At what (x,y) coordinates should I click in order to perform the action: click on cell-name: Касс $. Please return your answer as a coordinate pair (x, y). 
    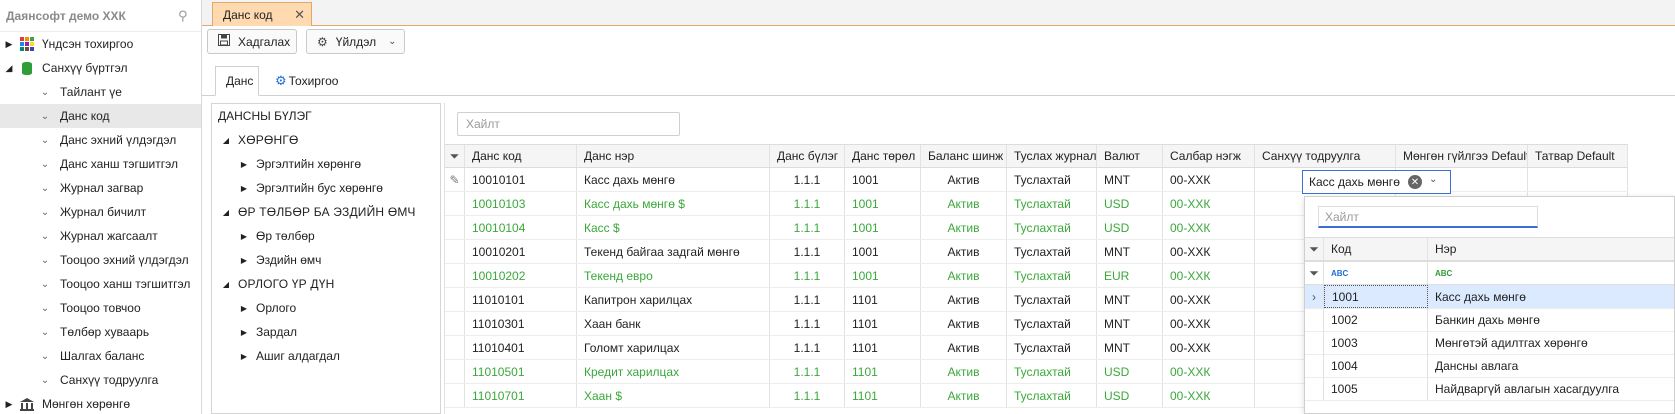
    Looking at the image, I should click on (673, 227).